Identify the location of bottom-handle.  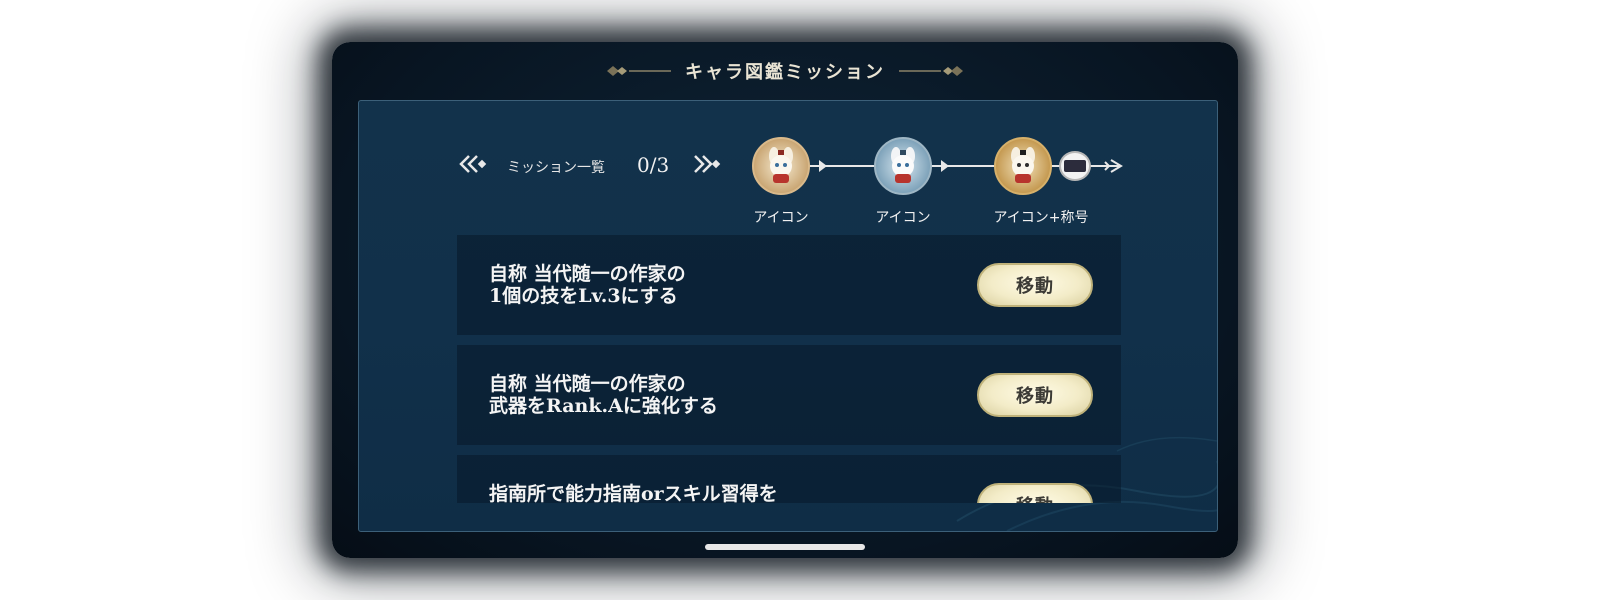
(785, 547).